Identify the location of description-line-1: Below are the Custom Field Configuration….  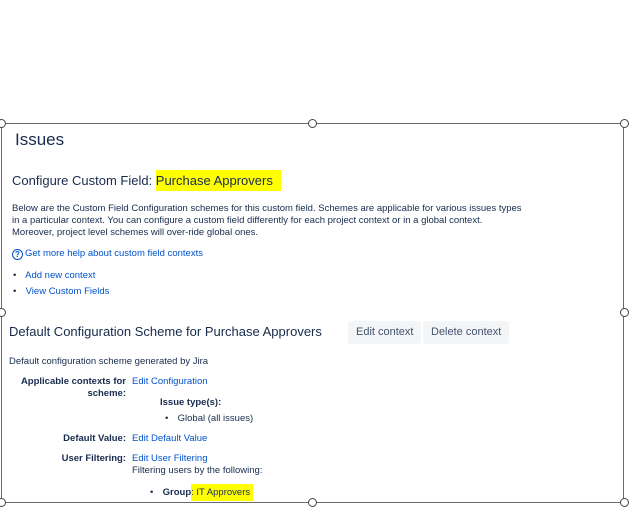
(267, 208).